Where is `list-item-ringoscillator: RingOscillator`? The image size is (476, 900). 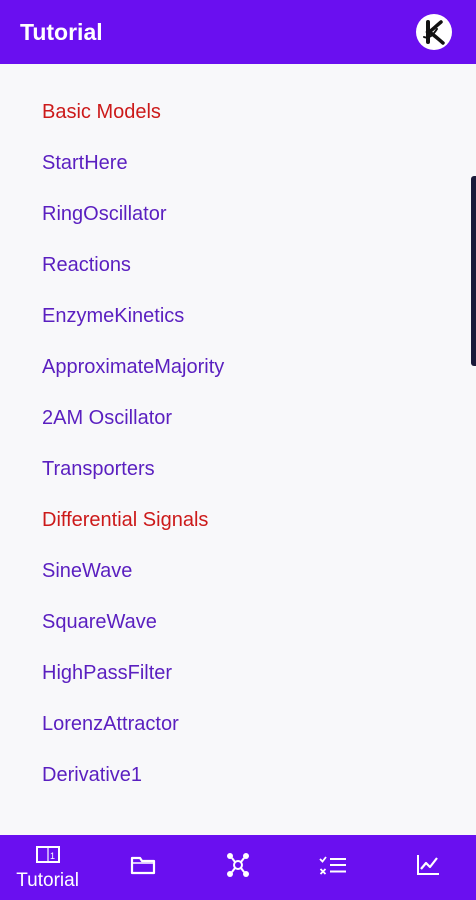 list-item-ringoscillator: RingOscillator is located at coordinates (104, 214).